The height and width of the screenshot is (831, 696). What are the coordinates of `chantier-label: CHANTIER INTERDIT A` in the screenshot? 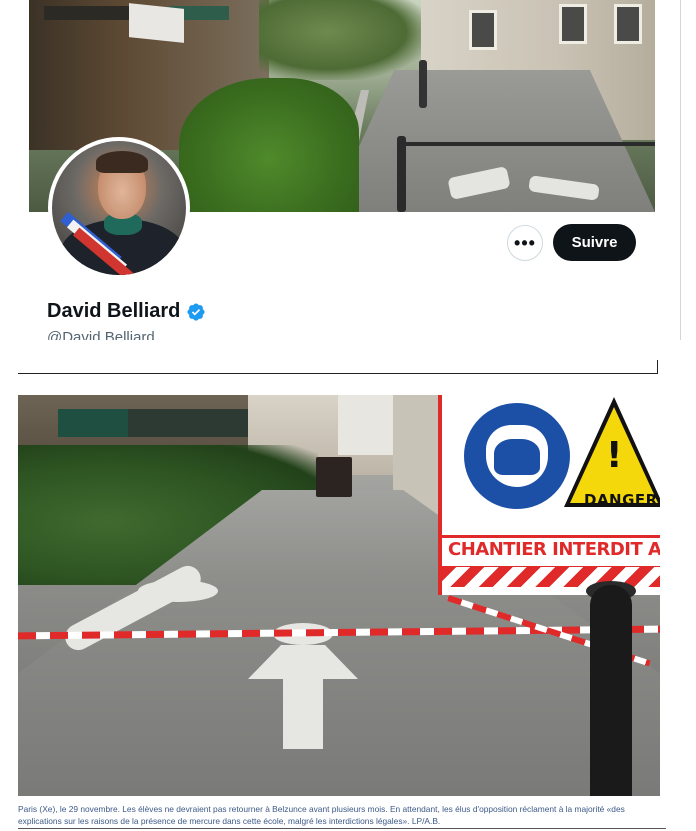 It's located at (554, 549).